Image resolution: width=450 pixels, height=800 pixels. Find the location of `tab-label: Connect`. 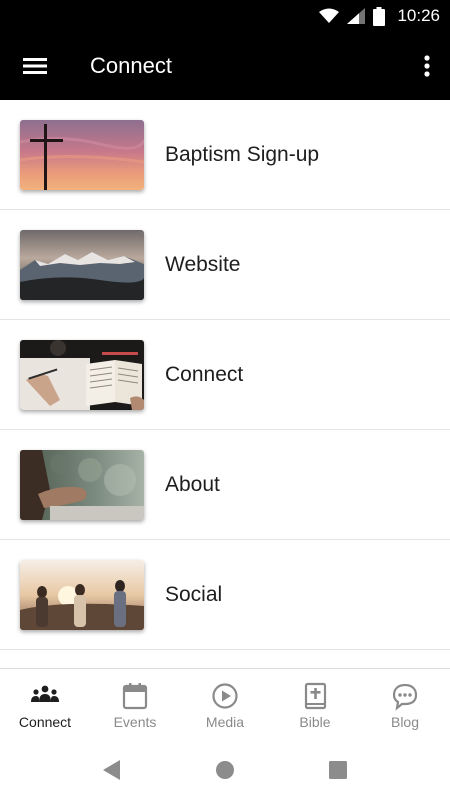

tab-label: Connect is located at coordinates (45, 722).